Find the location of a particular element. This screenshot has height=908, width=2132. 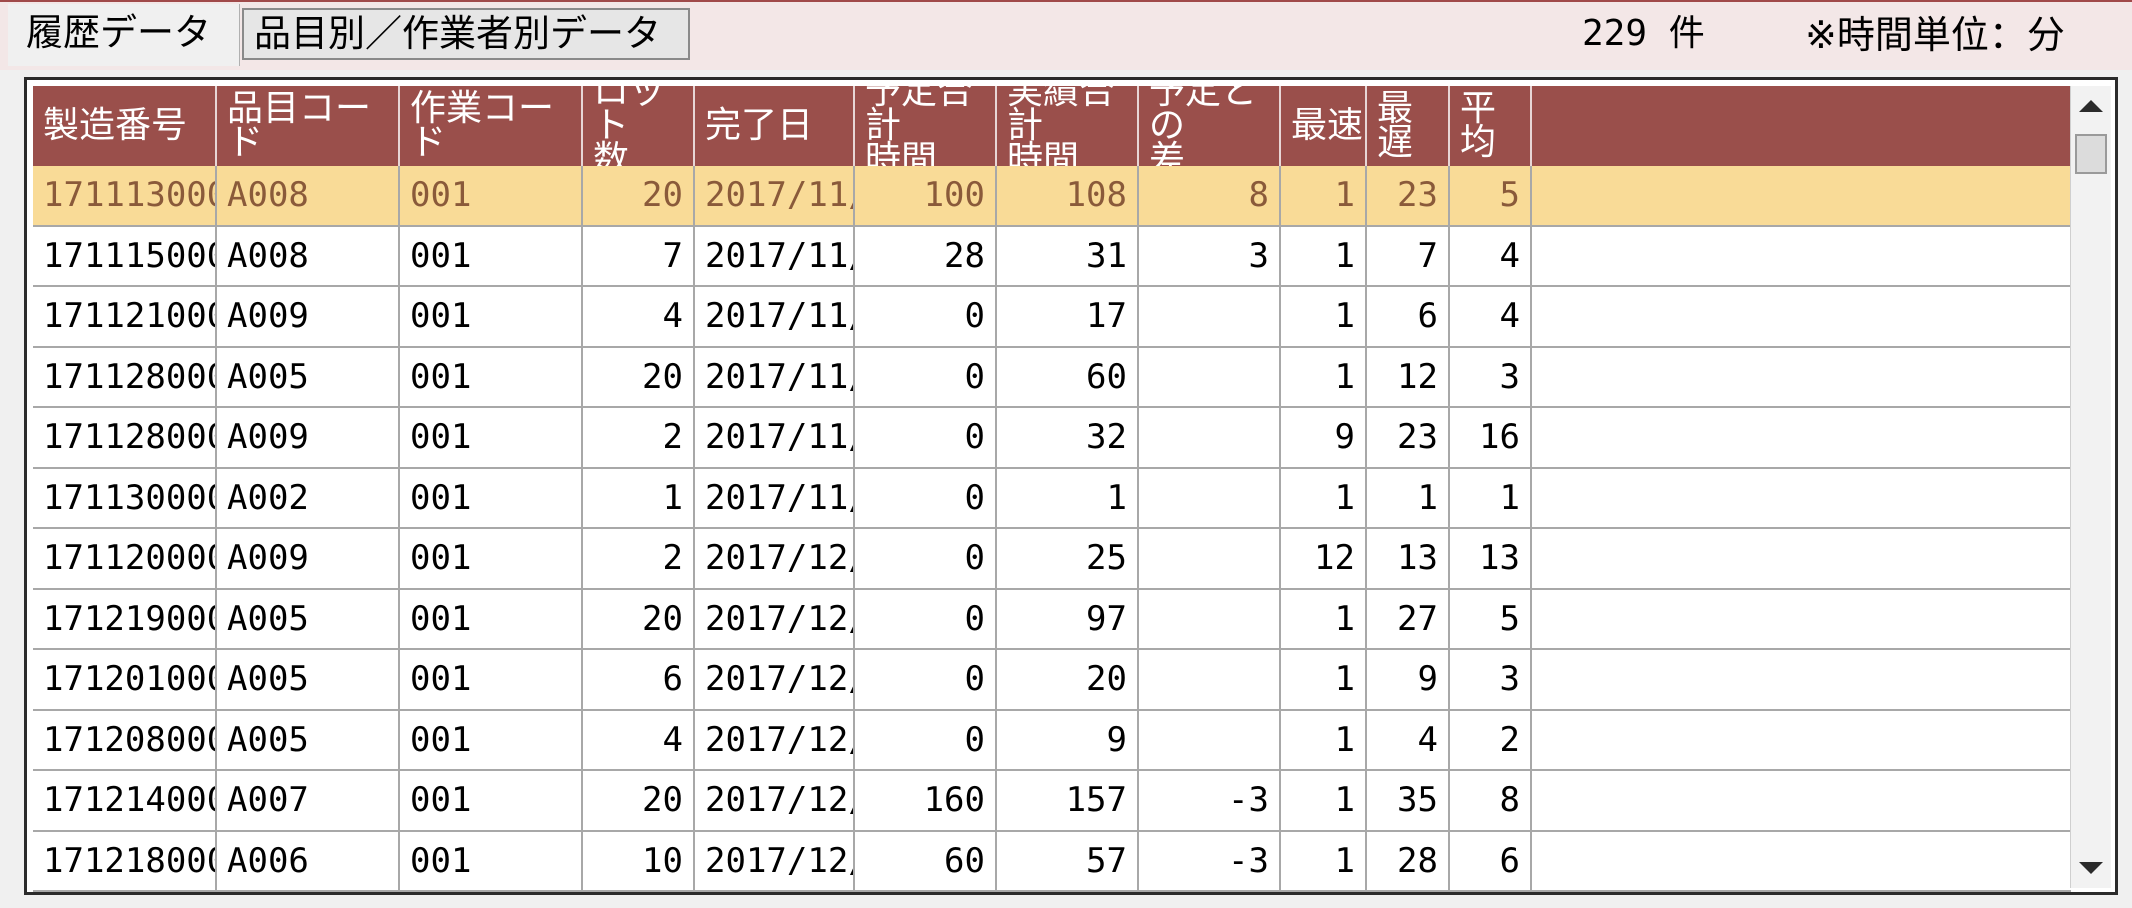

cell-slowest: 35 is located at coordinates (1408, 800).